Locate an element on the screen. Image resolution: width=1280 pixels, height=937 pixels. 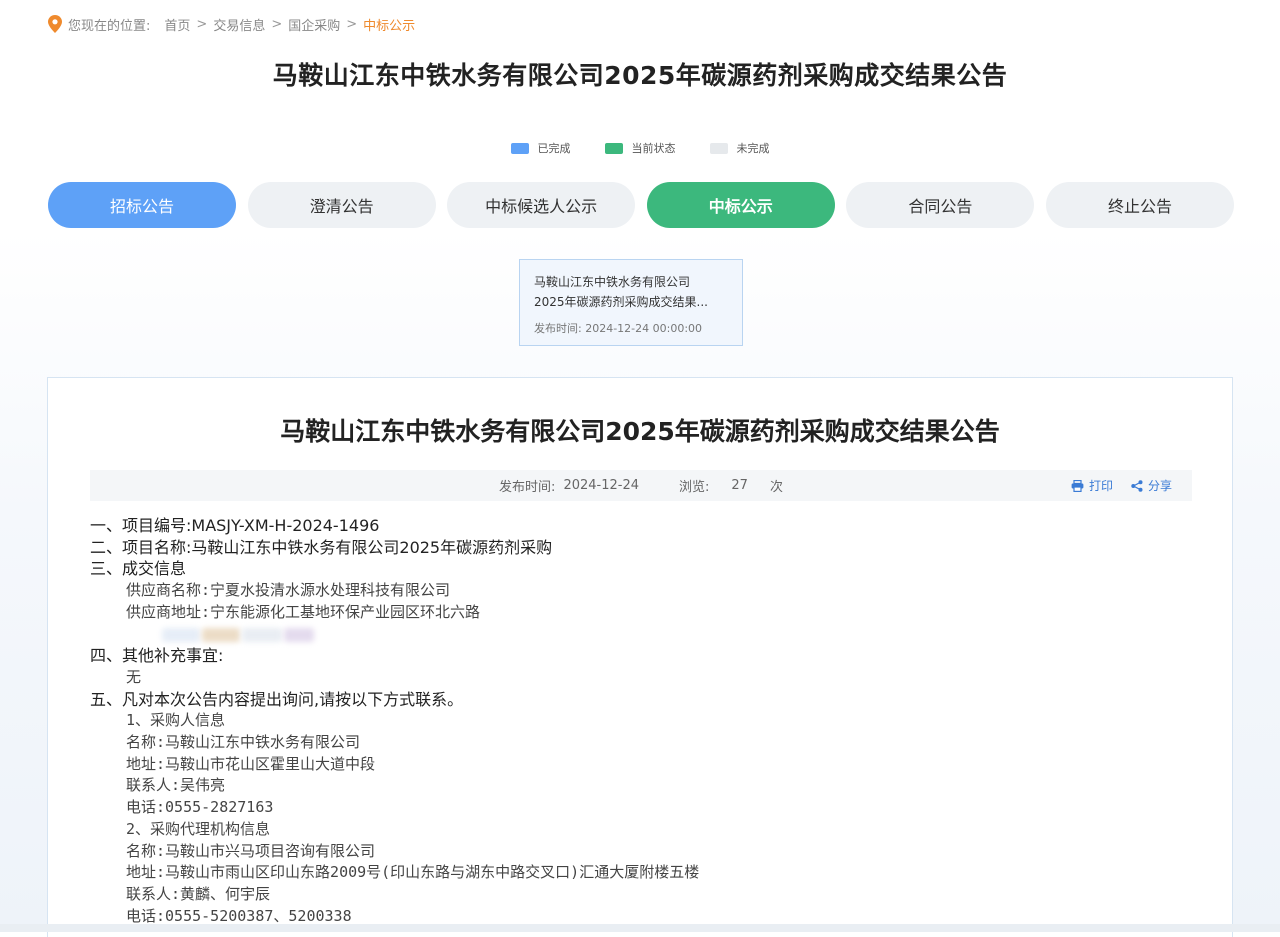
printer-icon is located at coordinates (1077, 485).